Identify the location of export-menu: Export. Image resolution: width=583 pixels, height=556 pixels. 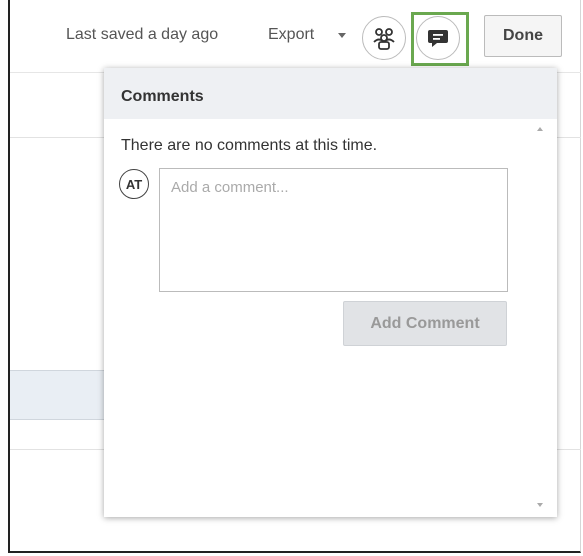
(291, 35).